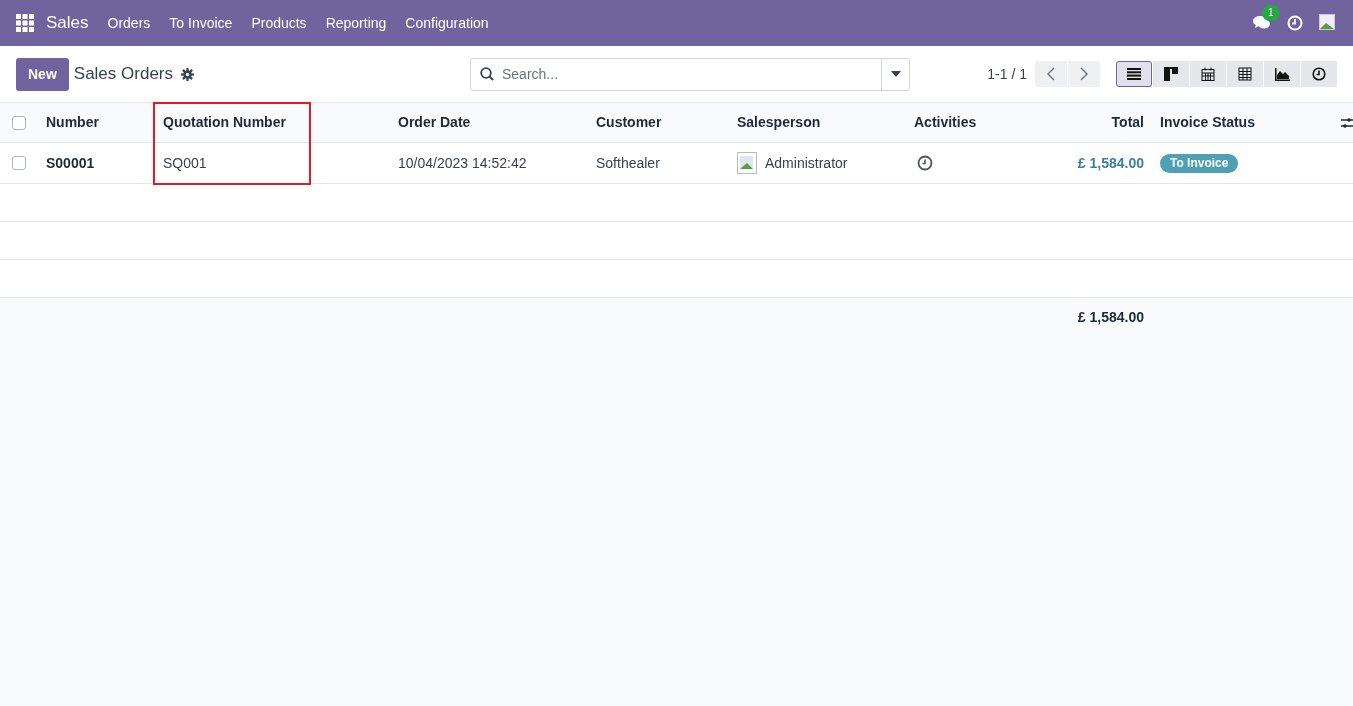 Image resolution: width=1353 pixels, height=706 pixels. I want to click on menu-item: Reporting, so click(356, 23).